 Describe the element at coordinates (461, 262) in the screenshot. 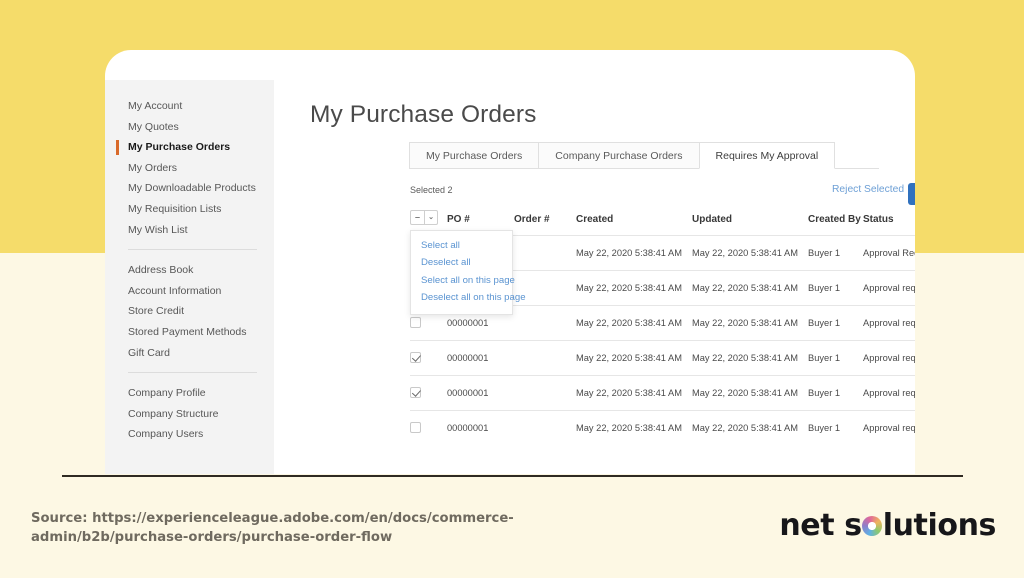

I see `dropdown-item-deselect-all: Deselect all` at that location.